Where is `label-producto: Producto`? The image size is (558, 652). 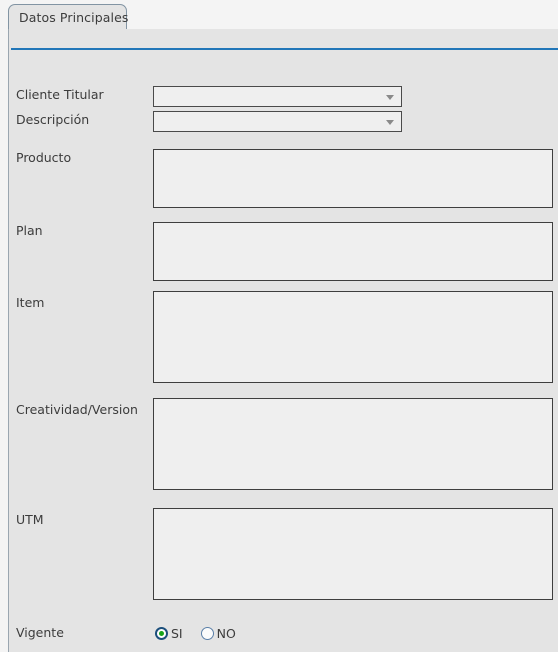
label-producto: Producto is located at coordinates (44, 157).